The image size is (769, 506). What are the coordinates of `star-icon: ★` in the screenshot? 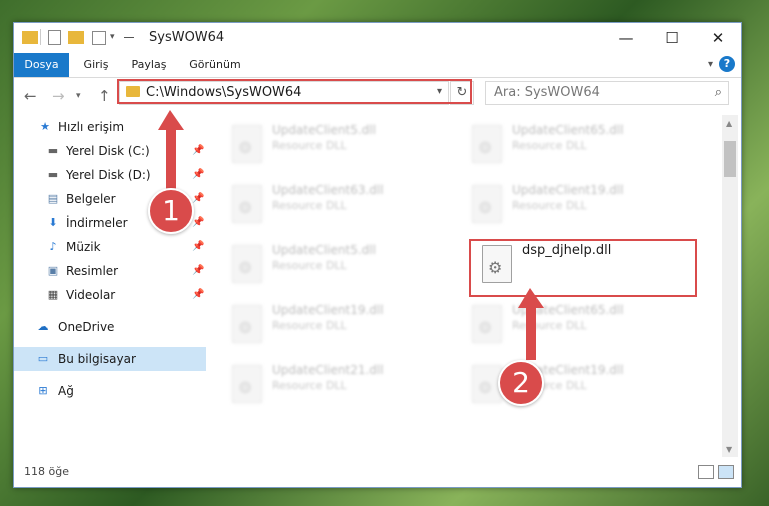 It's located at (45, 126).